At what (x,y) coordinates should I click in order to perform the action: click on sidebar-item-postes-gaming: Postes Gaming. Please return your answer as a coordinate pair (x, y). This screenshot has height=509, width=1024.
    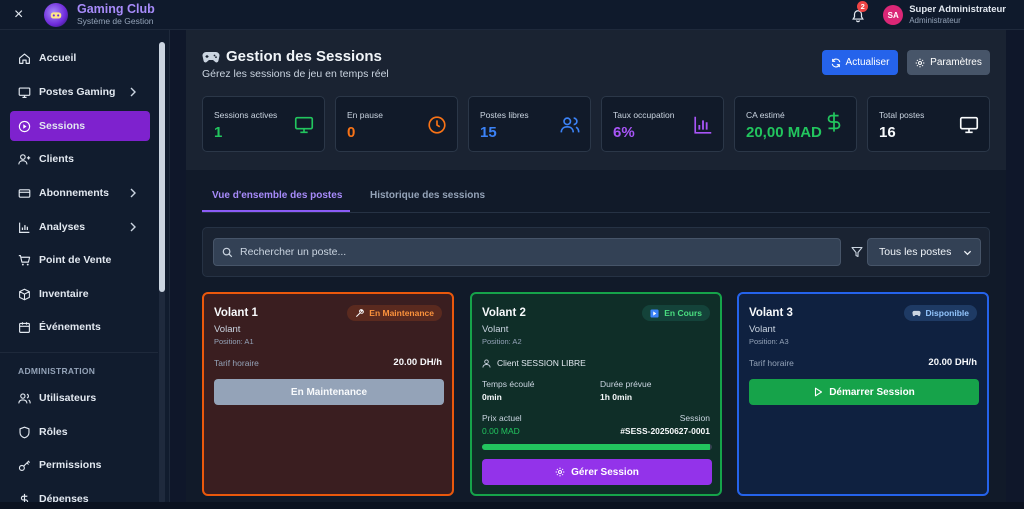
    Looking at the image, I should click on (80, 92).